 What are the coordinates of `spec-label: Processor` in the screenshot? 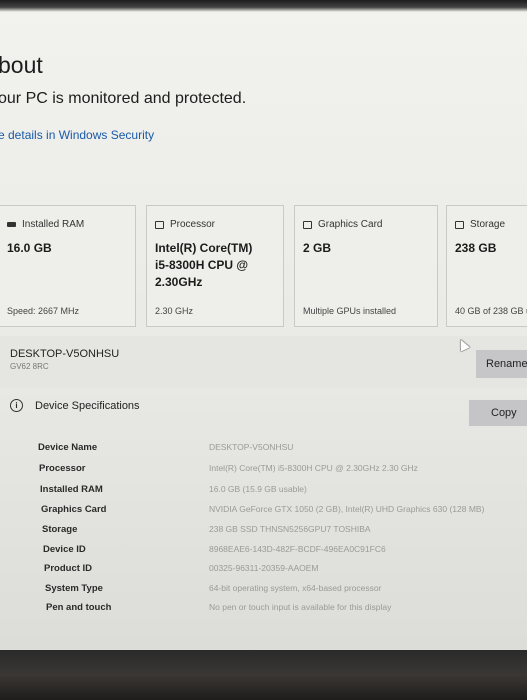 It's located at (62, 468).